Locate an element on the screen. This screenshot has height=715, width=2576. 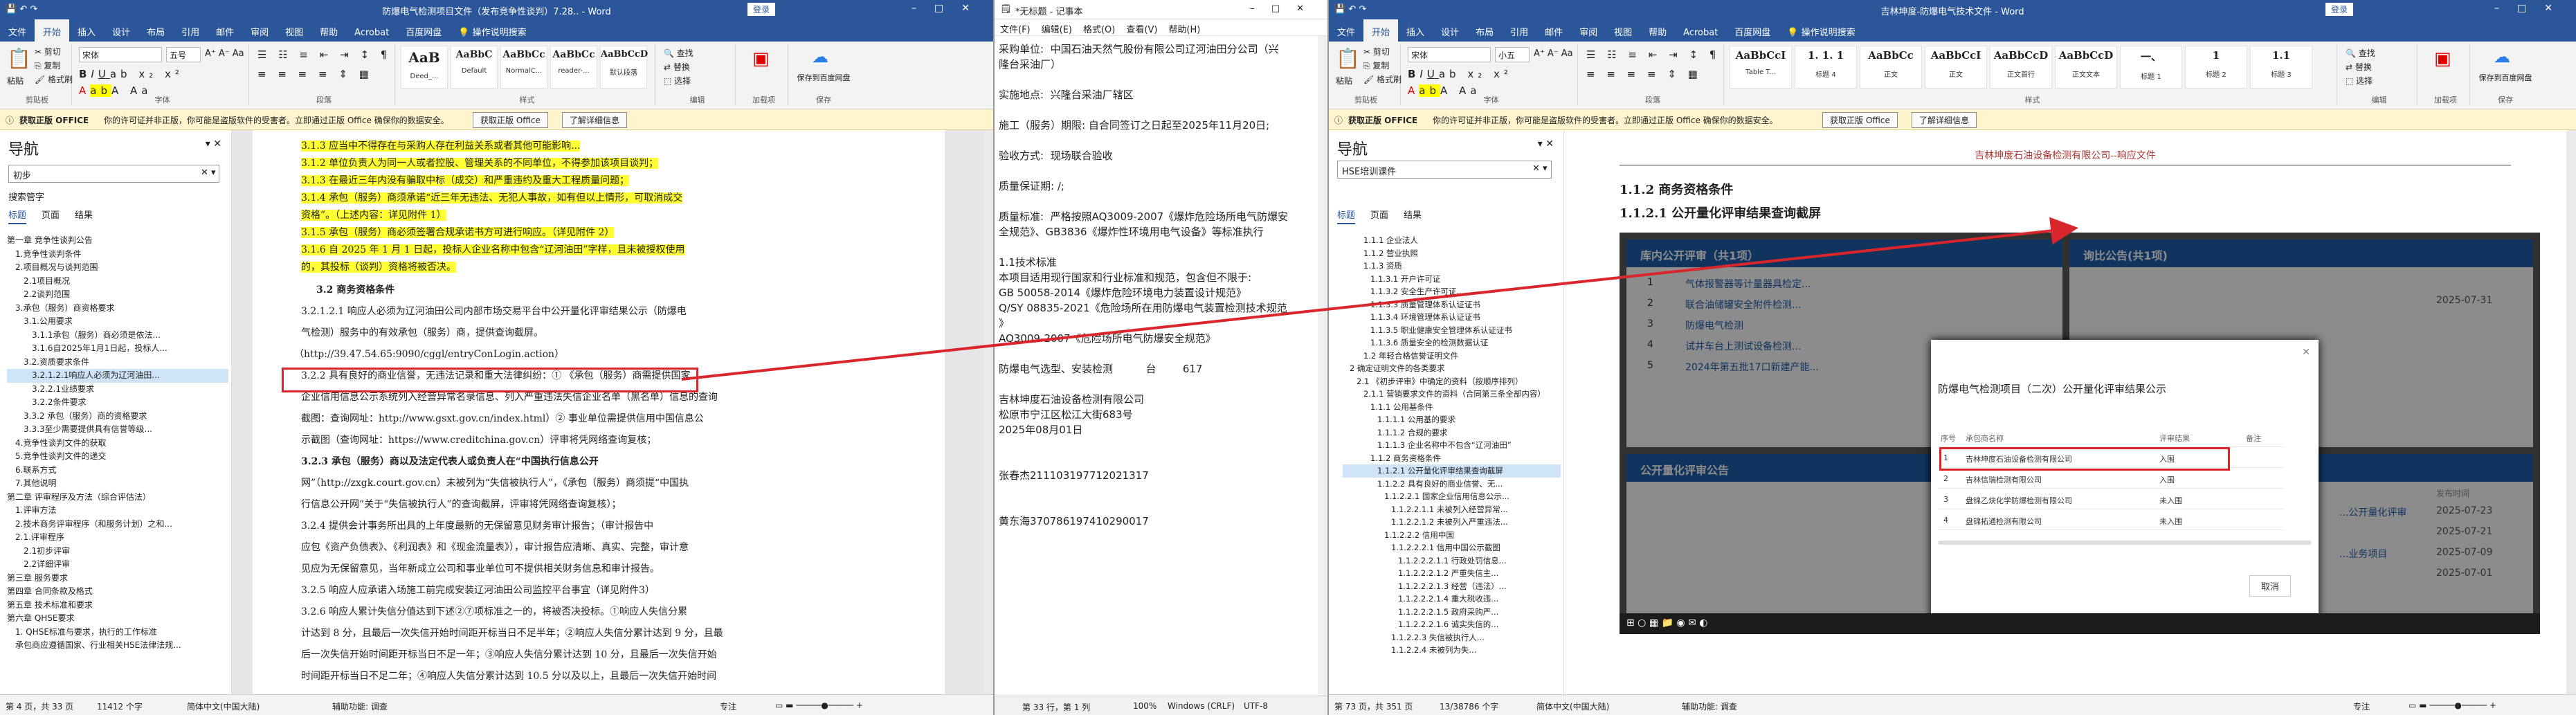
baidu-save-button: 保存到百度网盘 is located at coordinates (823, 77).